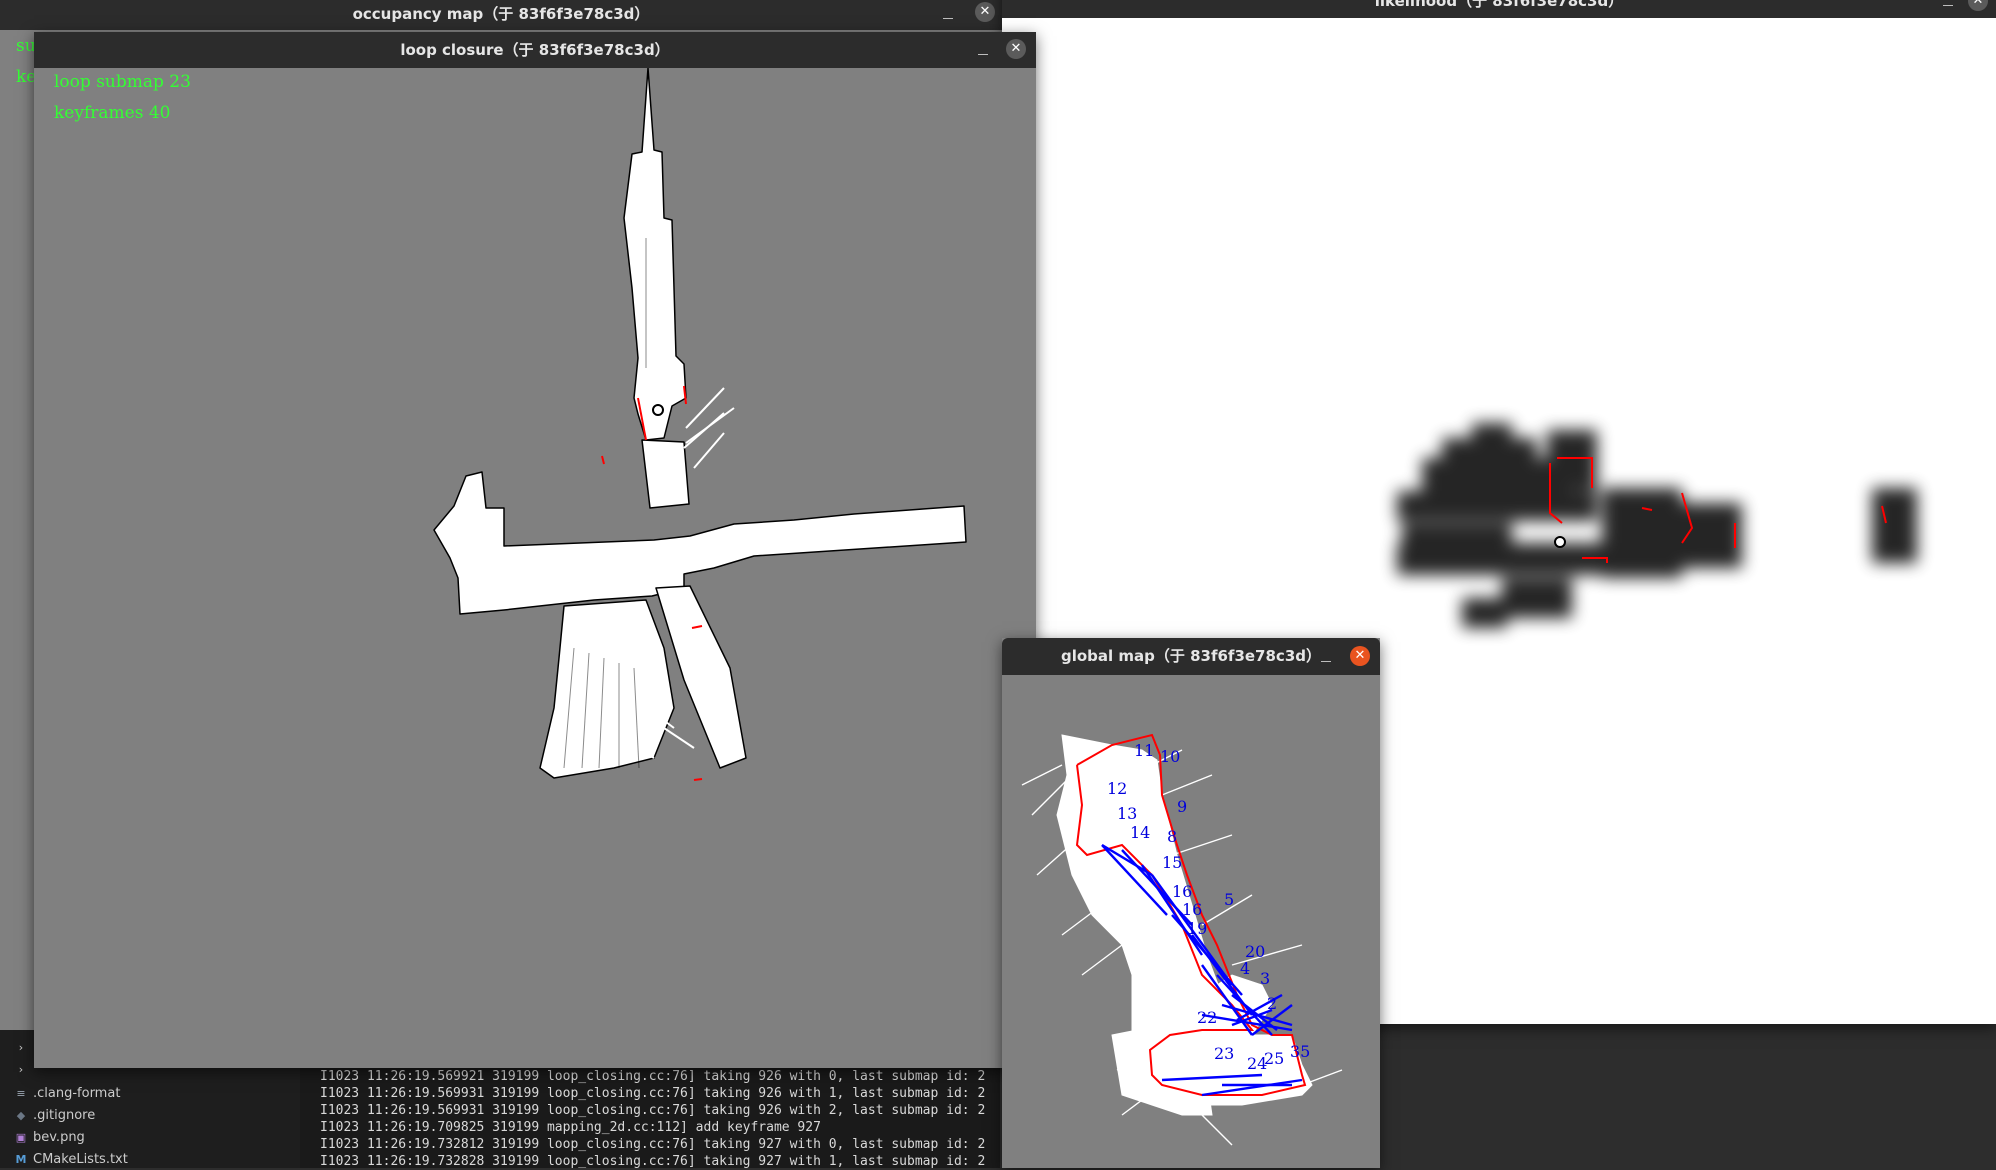  What do you see at coordinates (26, 46) in the screenshot?
I see `occupancy-submap-label: su` at bounding box center [26, 46].